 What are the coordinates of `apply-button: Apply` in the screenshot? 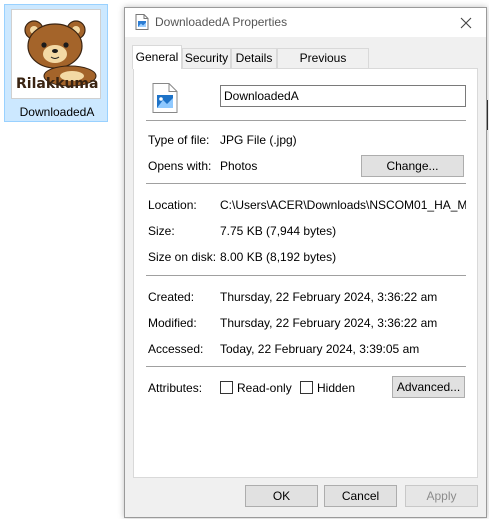 It's located at (441, 496).